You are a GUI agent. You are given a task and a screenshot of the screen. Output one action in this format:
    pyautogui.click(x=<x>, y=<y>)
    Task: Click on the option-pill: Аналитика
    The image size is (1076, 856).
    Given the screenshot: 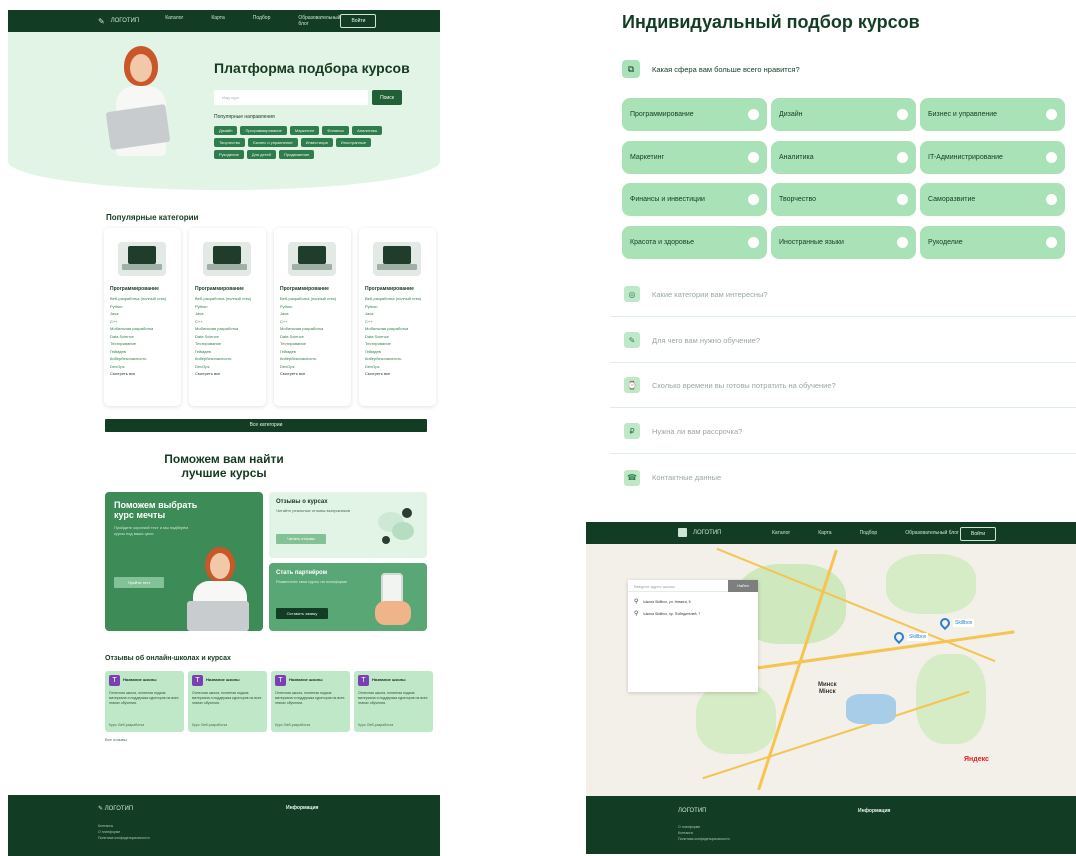 What is the action you would take?
    pyautogui.click(x=843, y=157)
    